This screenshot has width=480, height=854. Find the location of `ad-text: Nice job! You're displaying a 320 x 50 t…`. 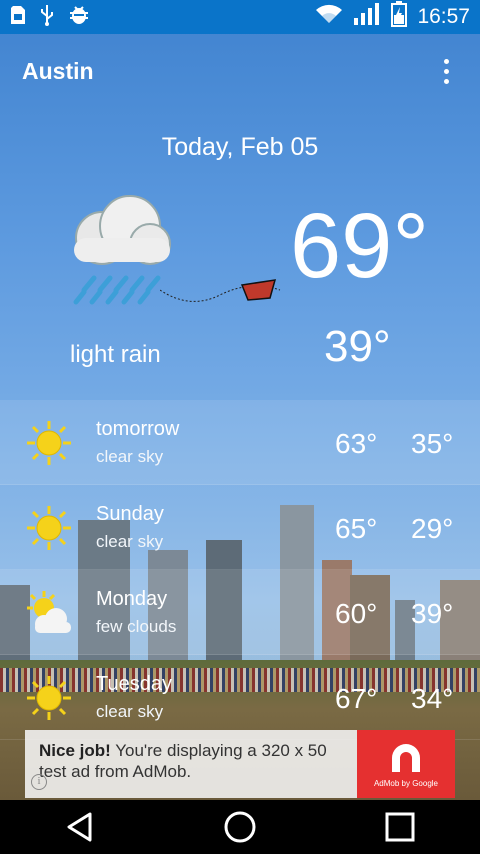

ad-text: Nice job! You're displaying a 320 x 50 t… is located at coordinates (191, 764).